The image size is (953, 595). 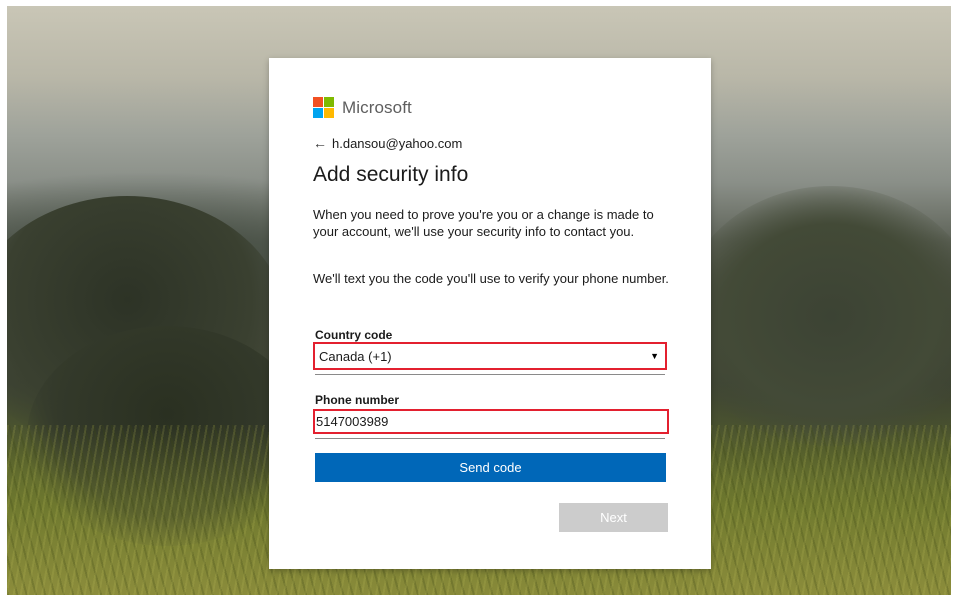 What do you see at coordinates (613, 517) in the screenshot?
I see `next-button: Next` at bounding box center [613, 517].